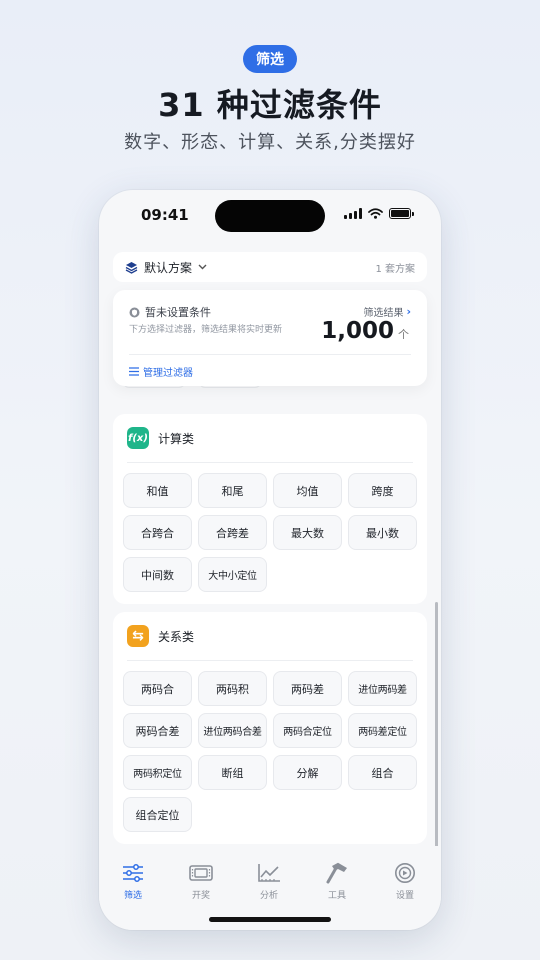 The width and height of the screenshot is (540, 960). Describe the element at coordinates (165, 215) in the screenshot. I see `status-time: 09:41` at that location.